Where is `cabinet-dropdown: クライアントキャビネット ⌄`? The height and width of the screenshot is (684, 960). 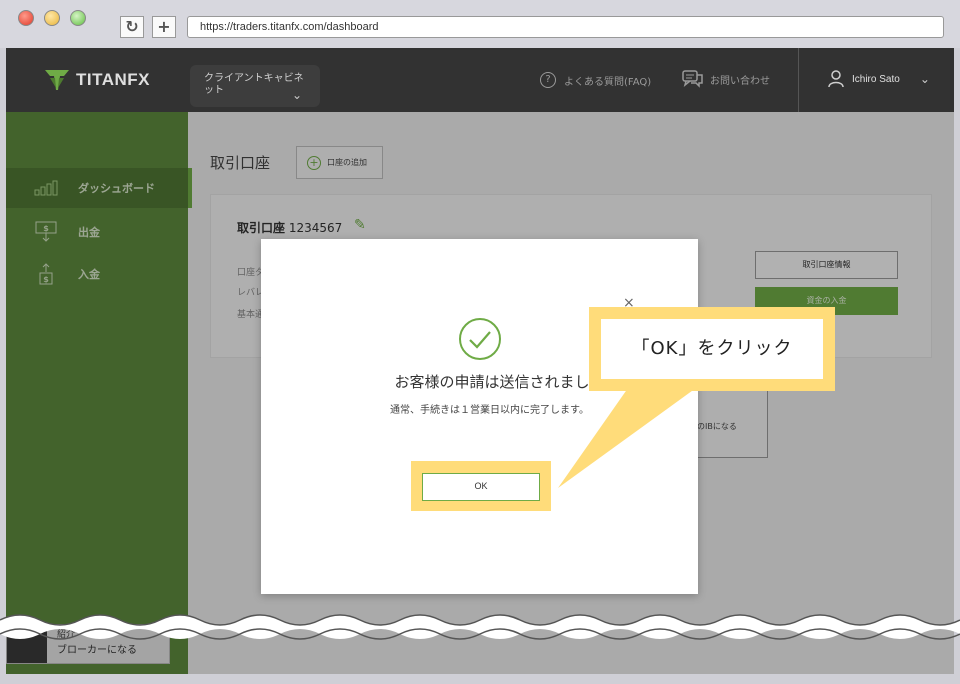 cabinet-dropdown: クライアントキャビネット ⌄ is located at coordinates (255, 86).